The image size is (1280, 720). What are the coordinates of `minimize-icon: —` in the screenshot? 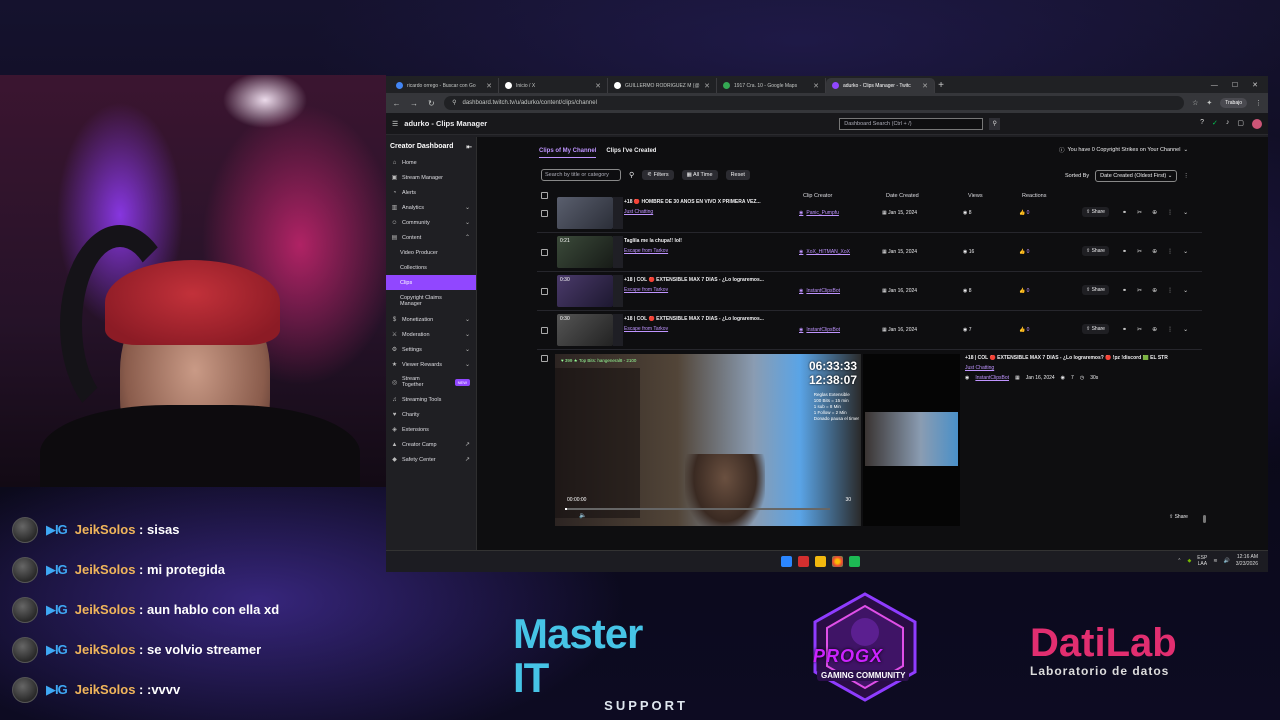 It's located at (1214, 85).